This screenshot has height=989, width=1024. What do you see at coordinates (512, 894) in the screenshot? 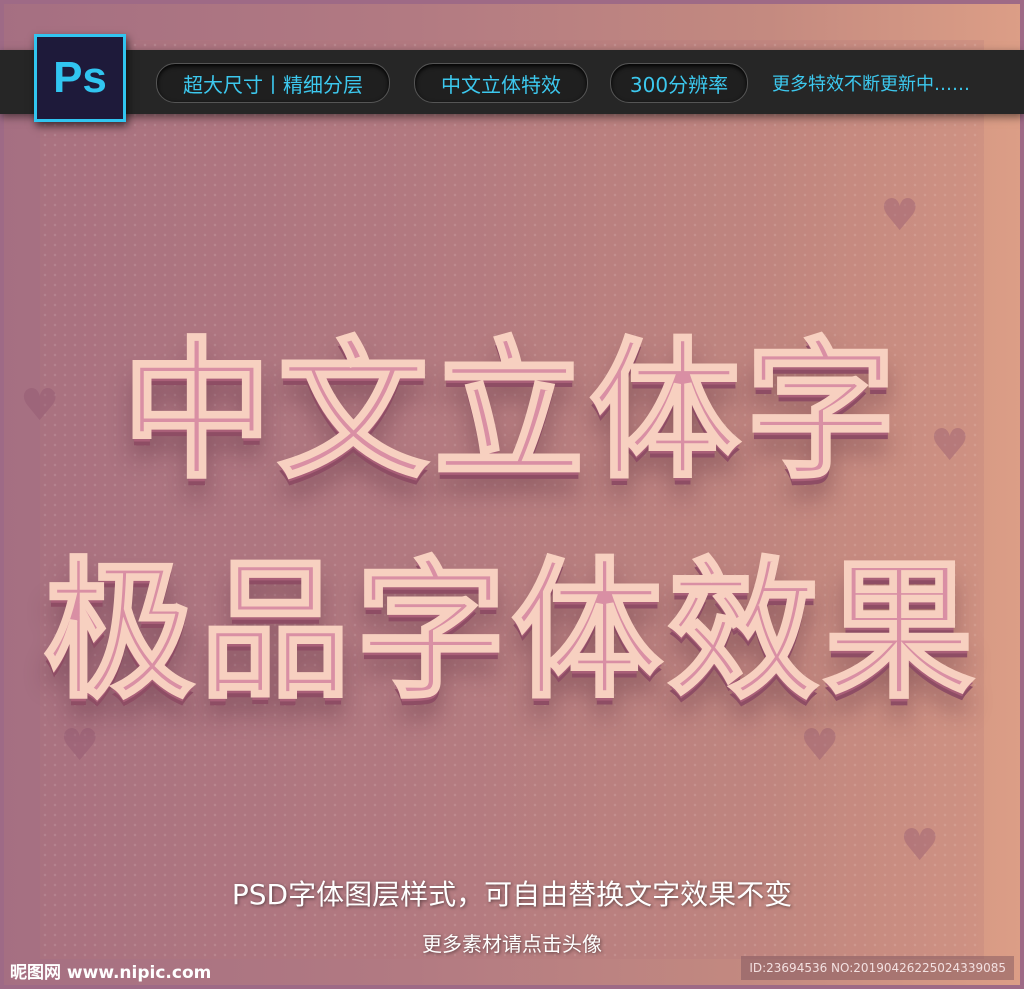
I see `subtitle: PSD字体图层样式，可自由替换文字效果不变` at bounding box center [512, 894].